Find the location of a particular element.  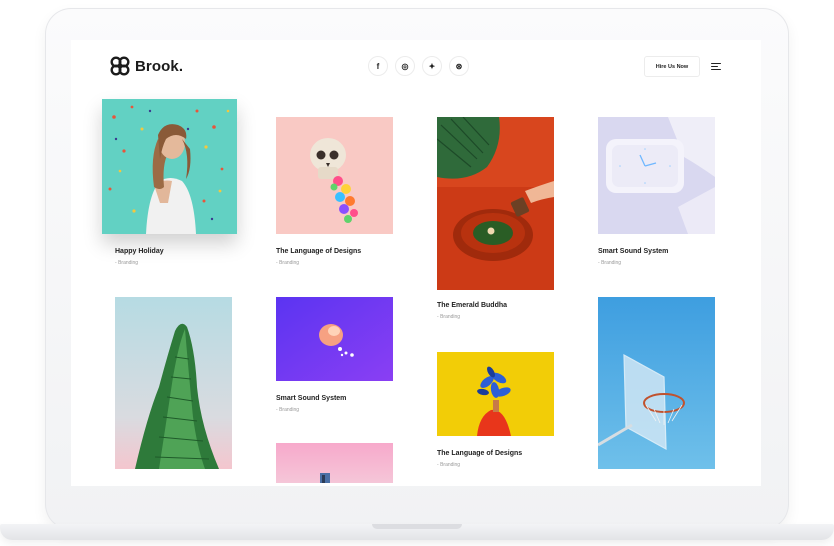

hamburger-icon is located at coordinates (716, 67).